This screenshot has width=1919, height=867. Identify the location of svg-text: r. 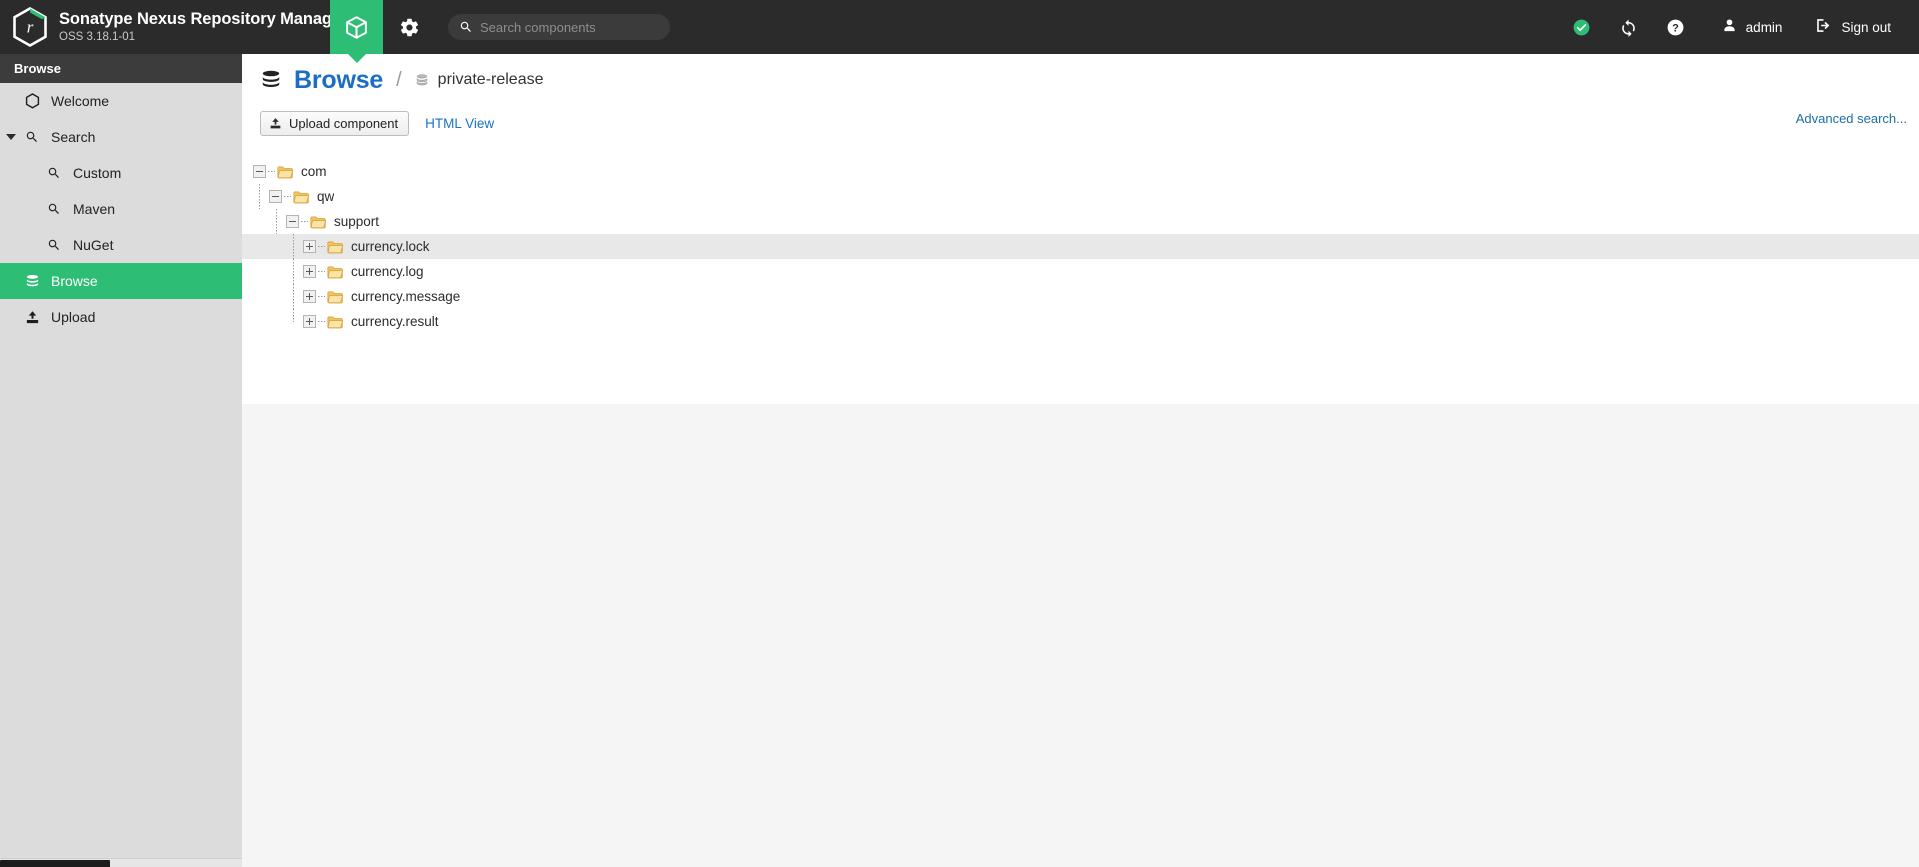
(30, 27).